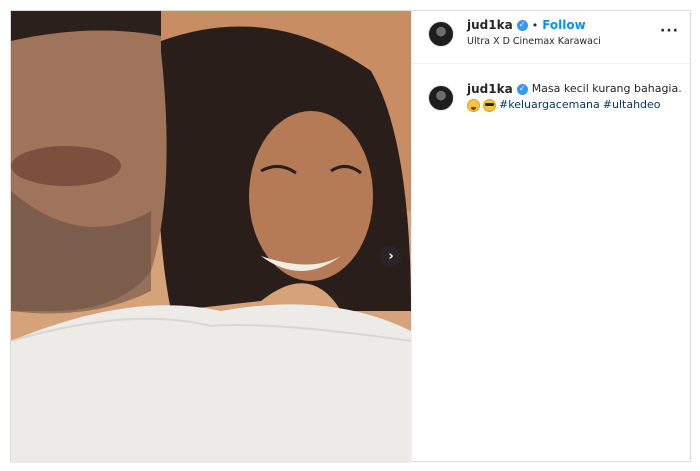 The height and width of the screenshot is (471, 700). I want to click on hashtag-link: #keluargacemana, so click(549, 105).